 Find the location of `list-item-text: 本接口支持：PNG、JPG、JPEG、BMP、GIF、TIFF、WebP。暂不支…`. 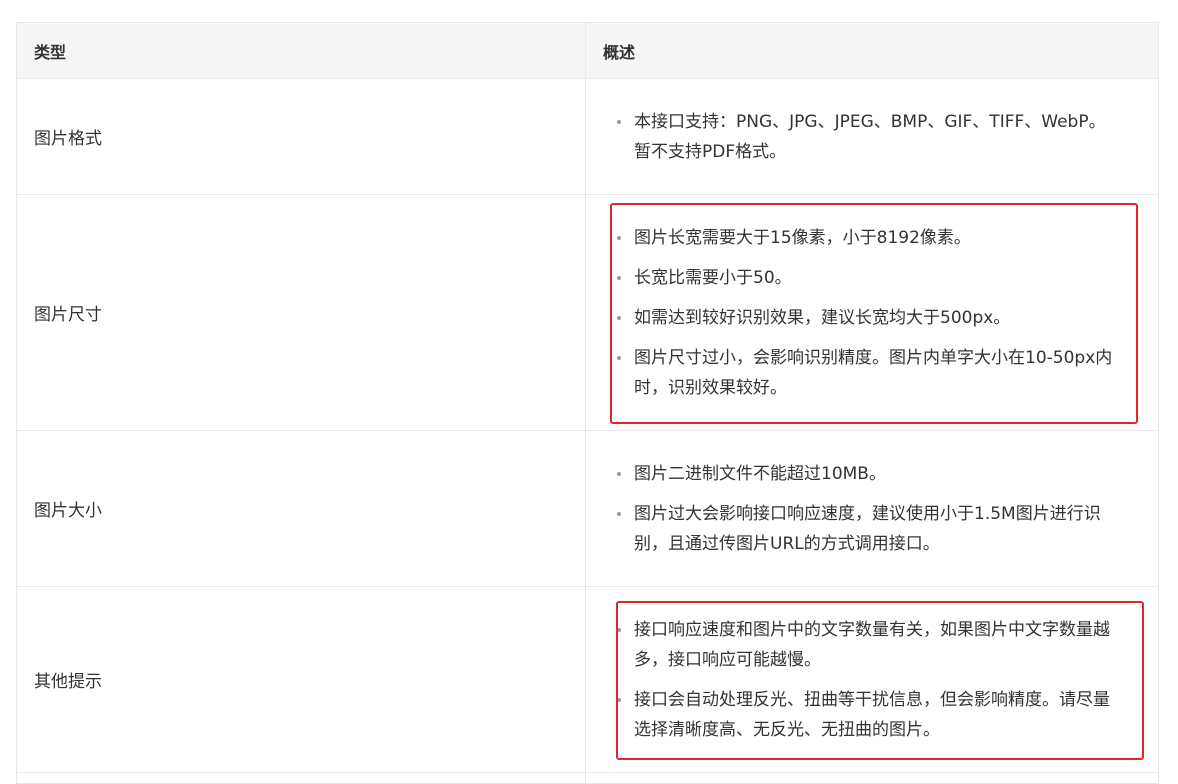

list-item-text: 本接口支持：PNG、JPG、JPEG、BMP、GIF、TIFF、WebP。暂不支… is located at coordinates (870, 136).